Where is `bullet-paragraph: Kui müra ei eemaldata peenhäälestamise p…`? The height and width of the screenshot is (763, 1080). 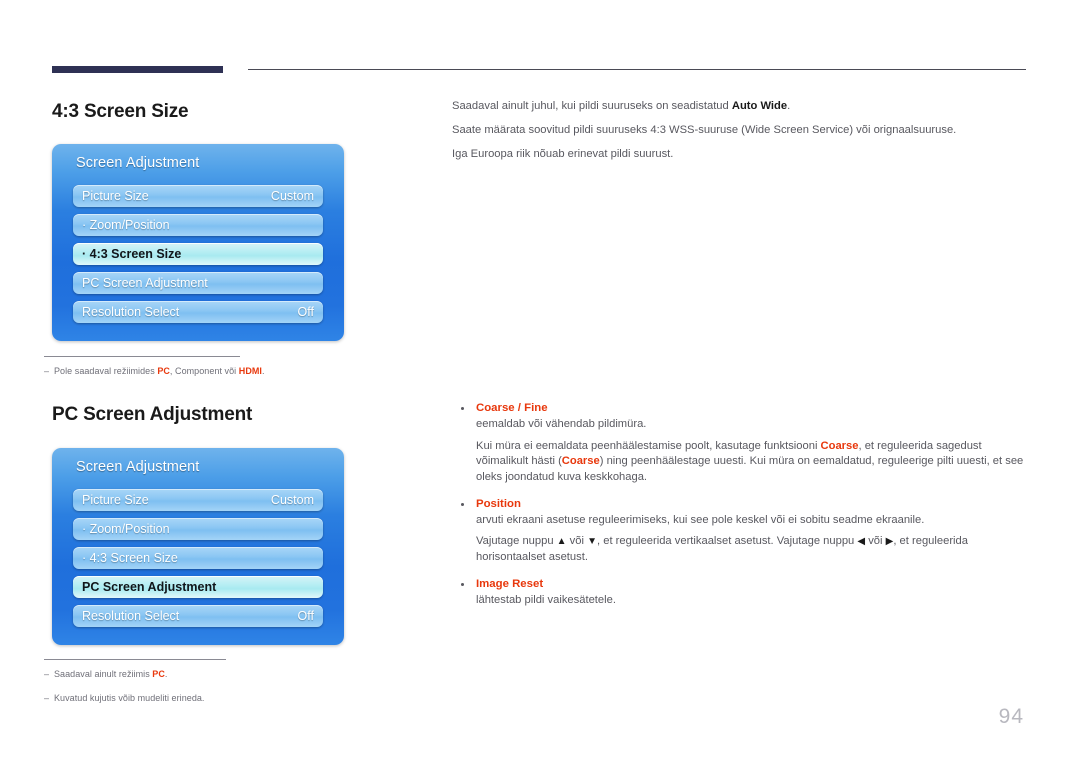
bullet-paragraph: Kui müra ei eemaldata peenhäälestamise p… is located at coordinates (752, 462).